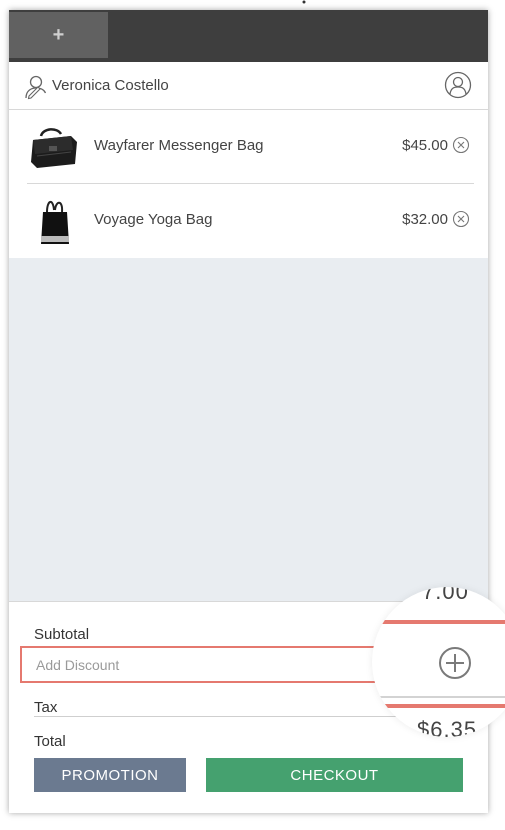 This screenshot has width=505, height=830. What do you see at coordinates (58, 35) in the screenshot?
I see `add-cart-tab-button: +` at bounding box center [58, 35].